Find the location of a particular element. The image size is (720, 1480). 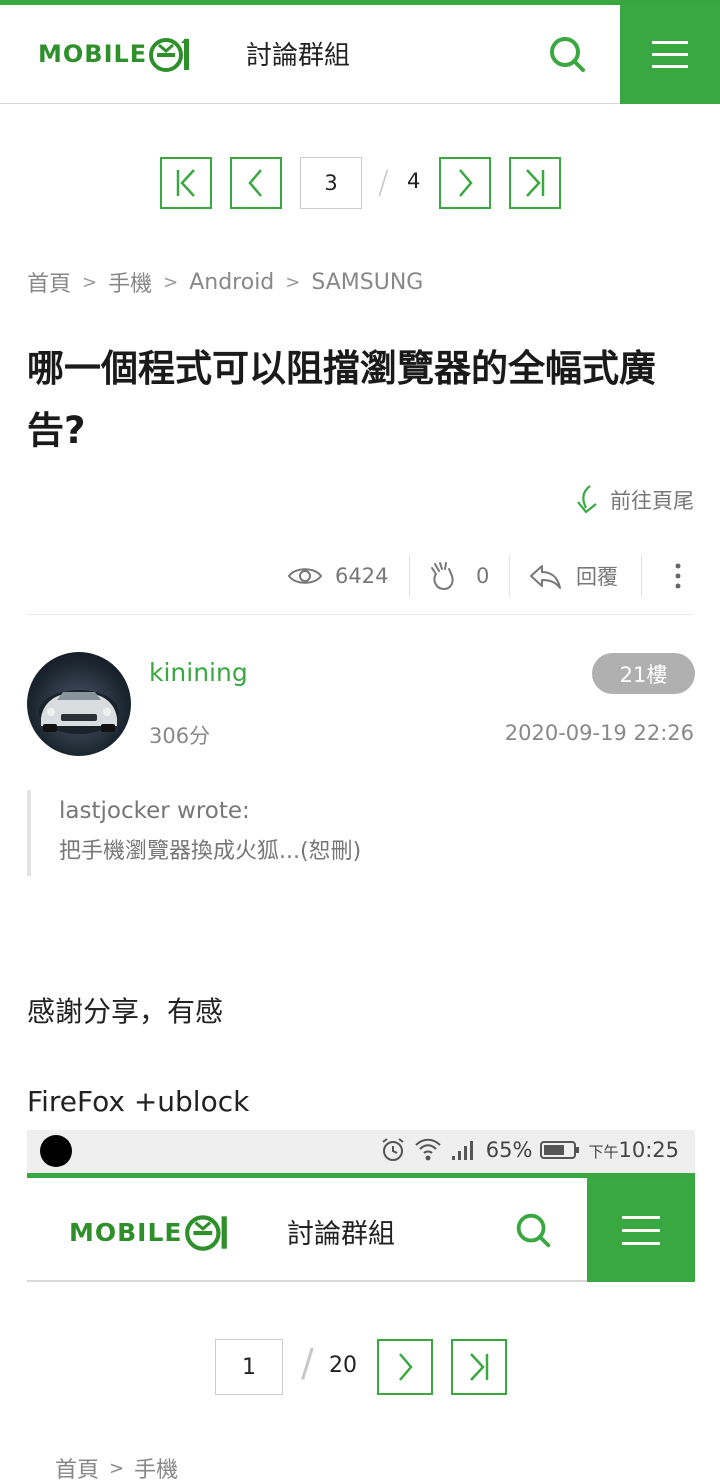

go-to-bottom-link: 前往頁尾 is located at coordinates (633, 500).